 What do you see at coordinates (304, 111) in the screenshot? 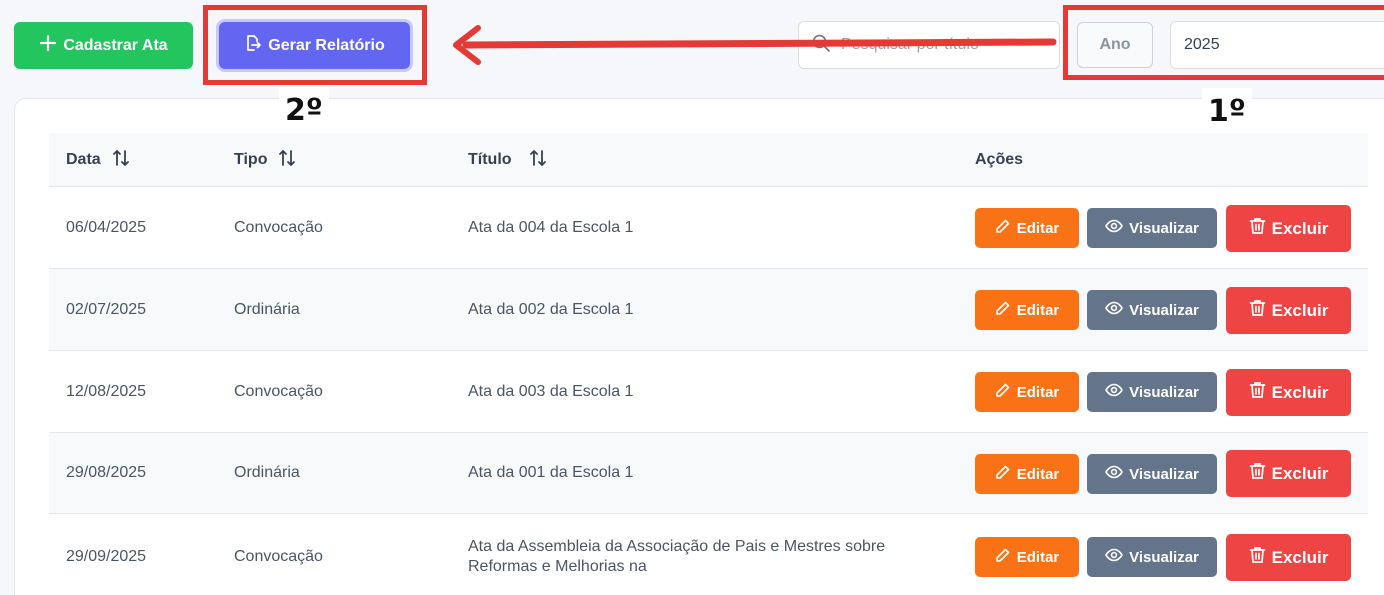
I see `annotation-label-step-2: 2º` at bounding box center [304, 111].